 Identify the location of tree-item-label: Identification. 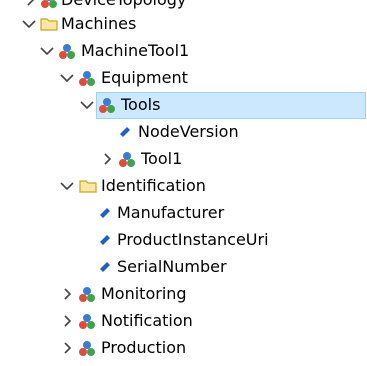
(153, 185).